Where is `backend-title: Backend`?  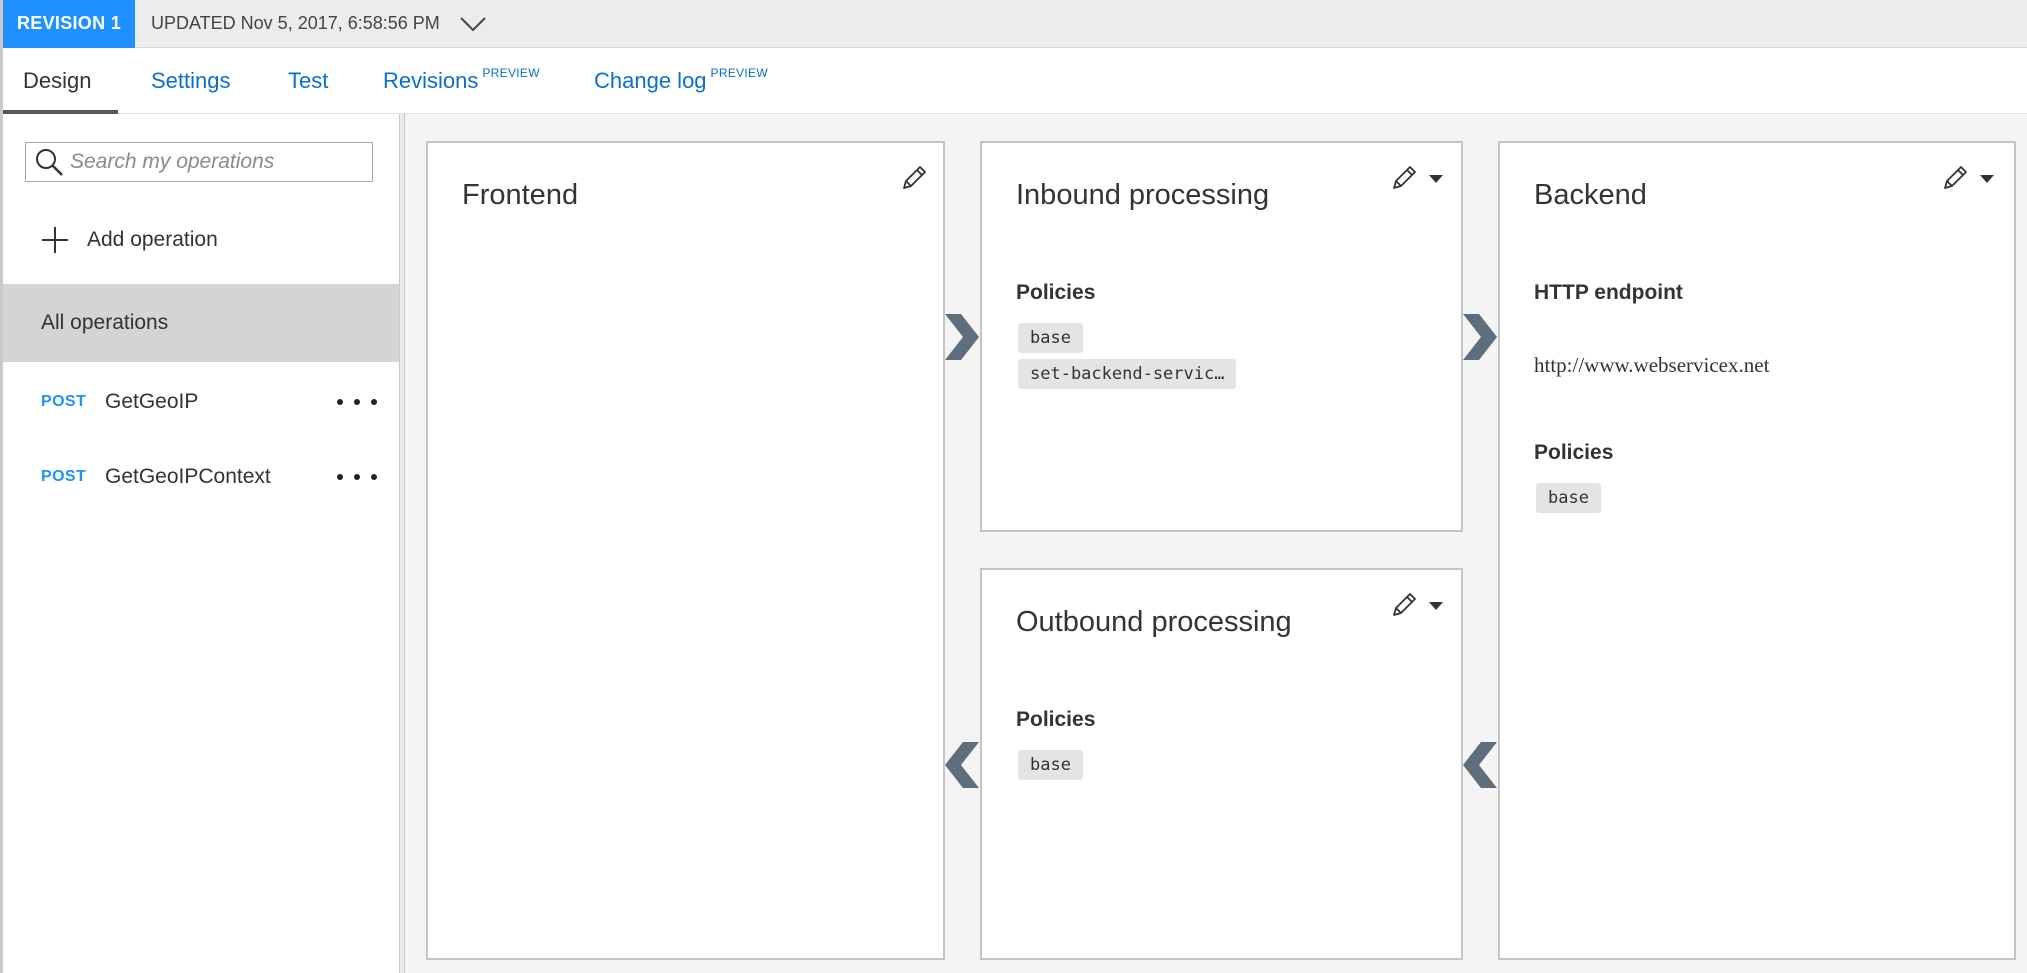
backend-title: Backend is located at coordinates (1590, 195).